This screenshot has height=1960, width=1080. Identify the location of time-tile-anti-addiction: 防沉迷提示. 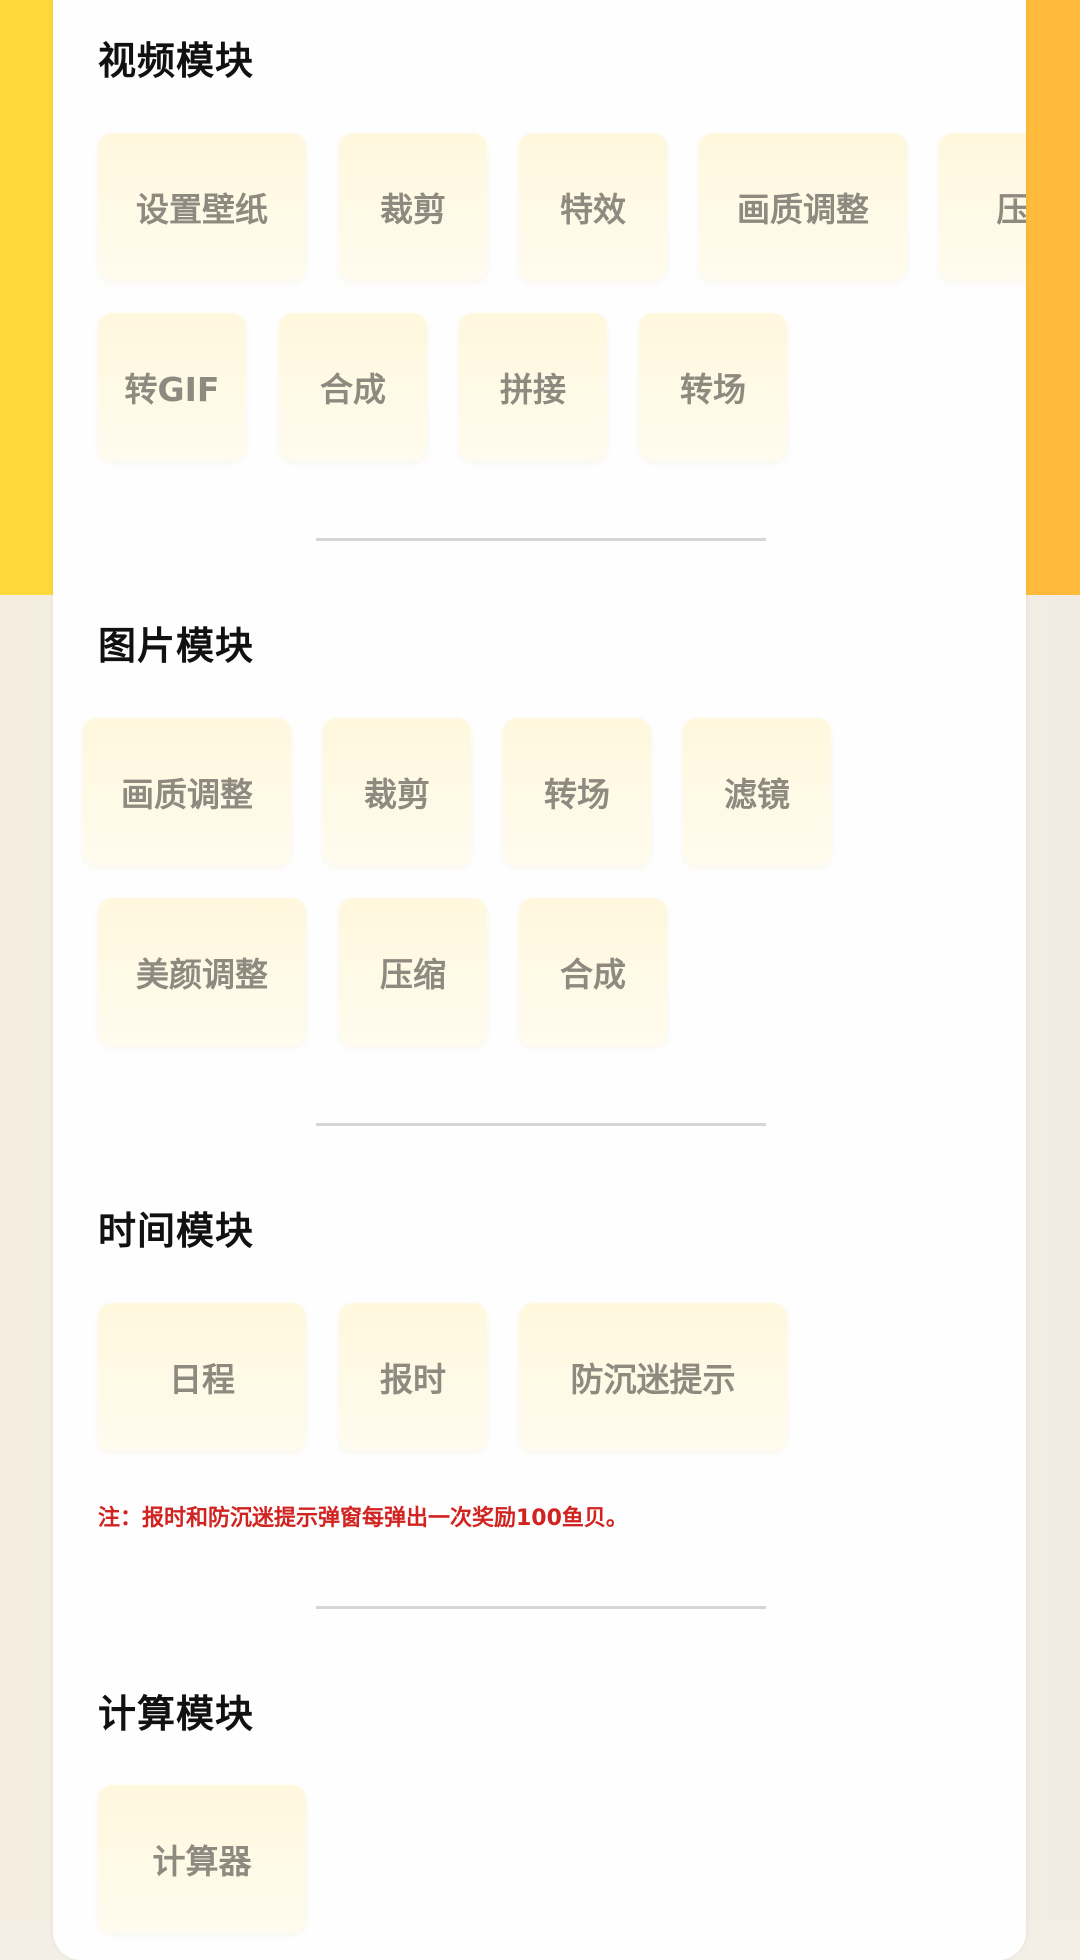
(653, 1377).